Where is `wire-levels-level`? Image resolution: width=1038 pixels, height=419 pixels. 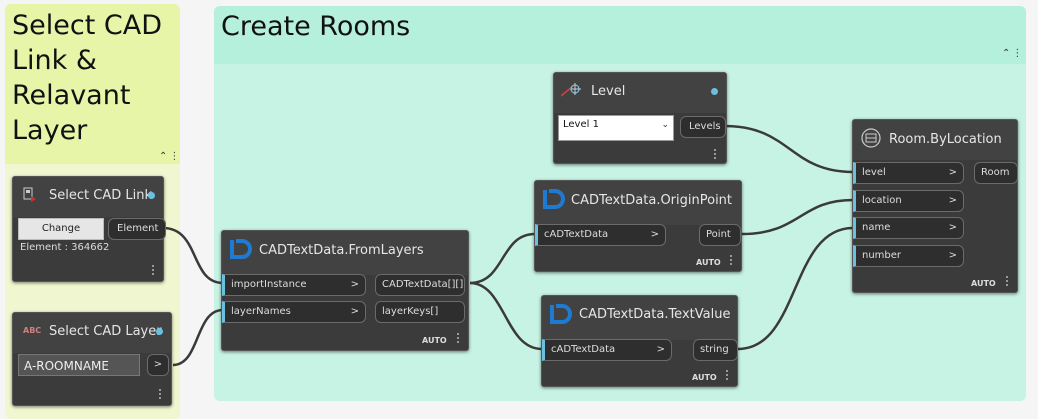
wire-levels-level is located at coordinates (789, 149).